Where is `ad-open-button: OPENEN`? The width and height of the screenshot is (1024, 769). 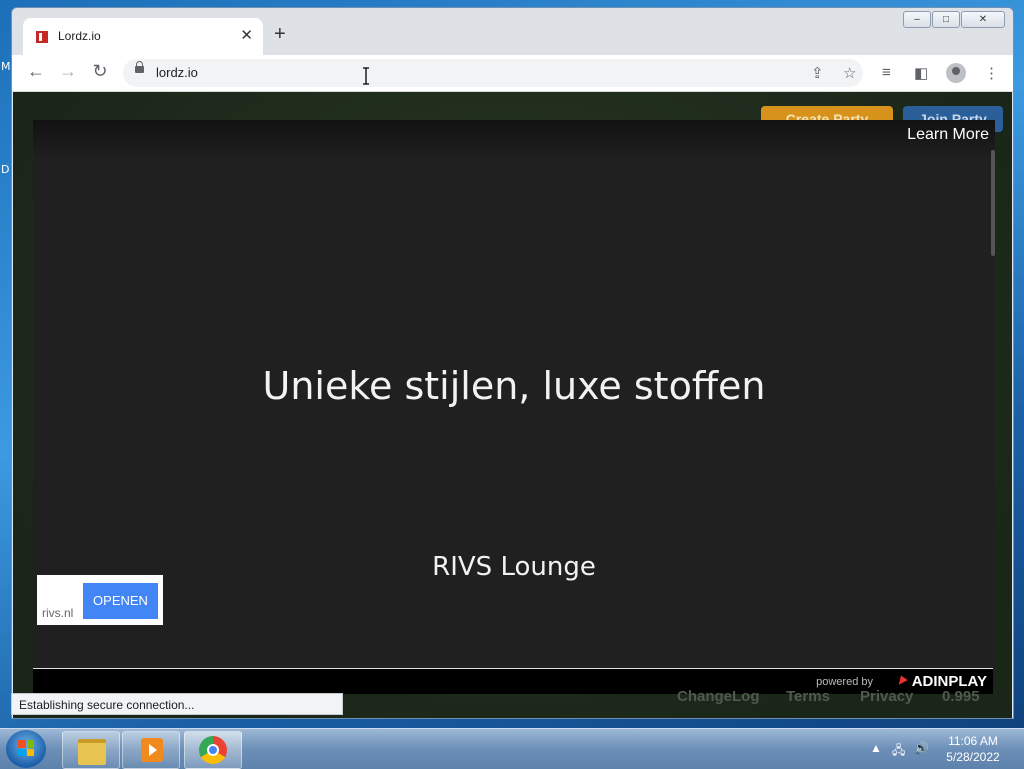
ad-open-button: OPENEN is located at coordinates (120, 601).